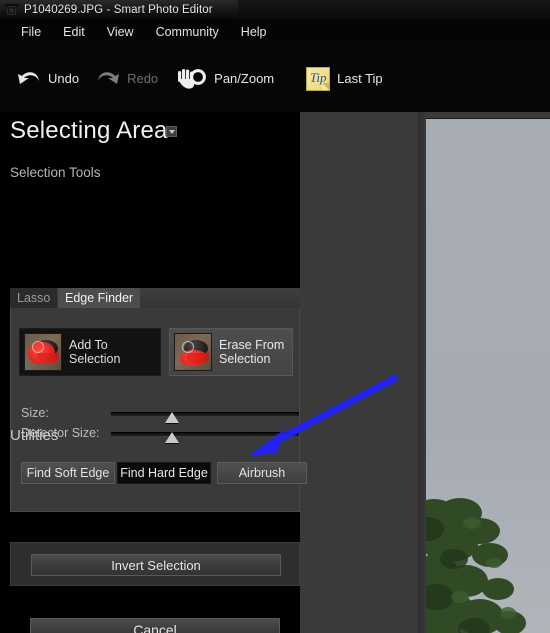  What do you see at coordinates (172, 417) in the screenshot?
I see `size-slider-thumb` at bounding box center [172, 417].